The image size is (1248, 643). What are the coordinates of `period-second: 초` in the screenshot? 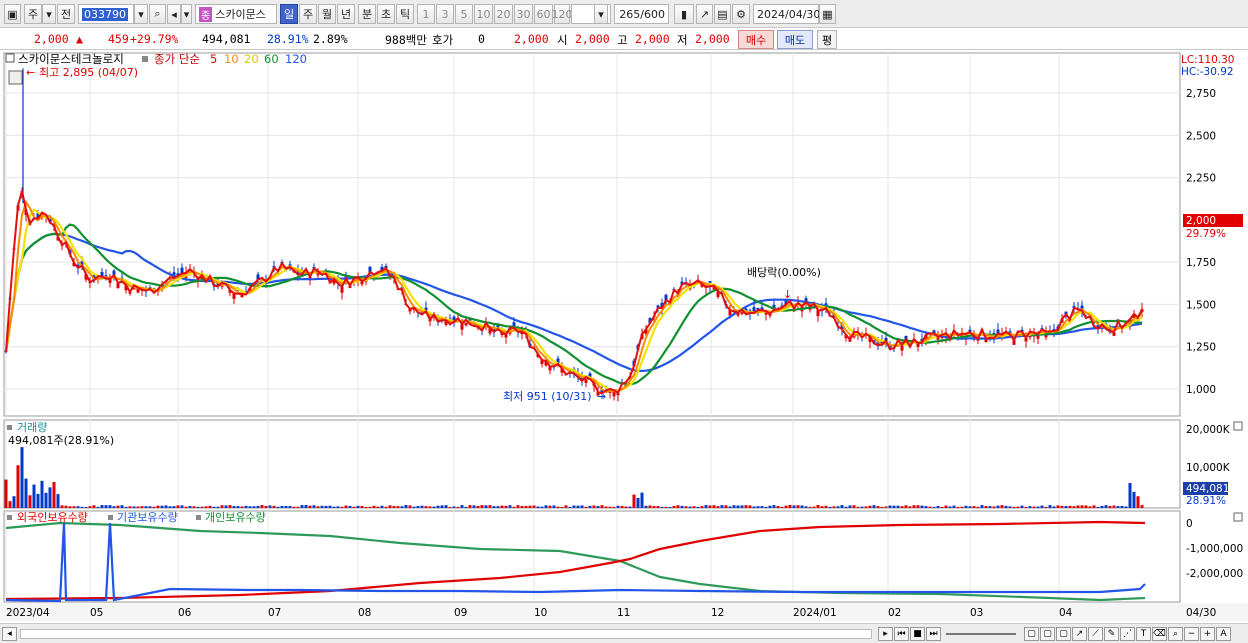 It's located at (386, 14).